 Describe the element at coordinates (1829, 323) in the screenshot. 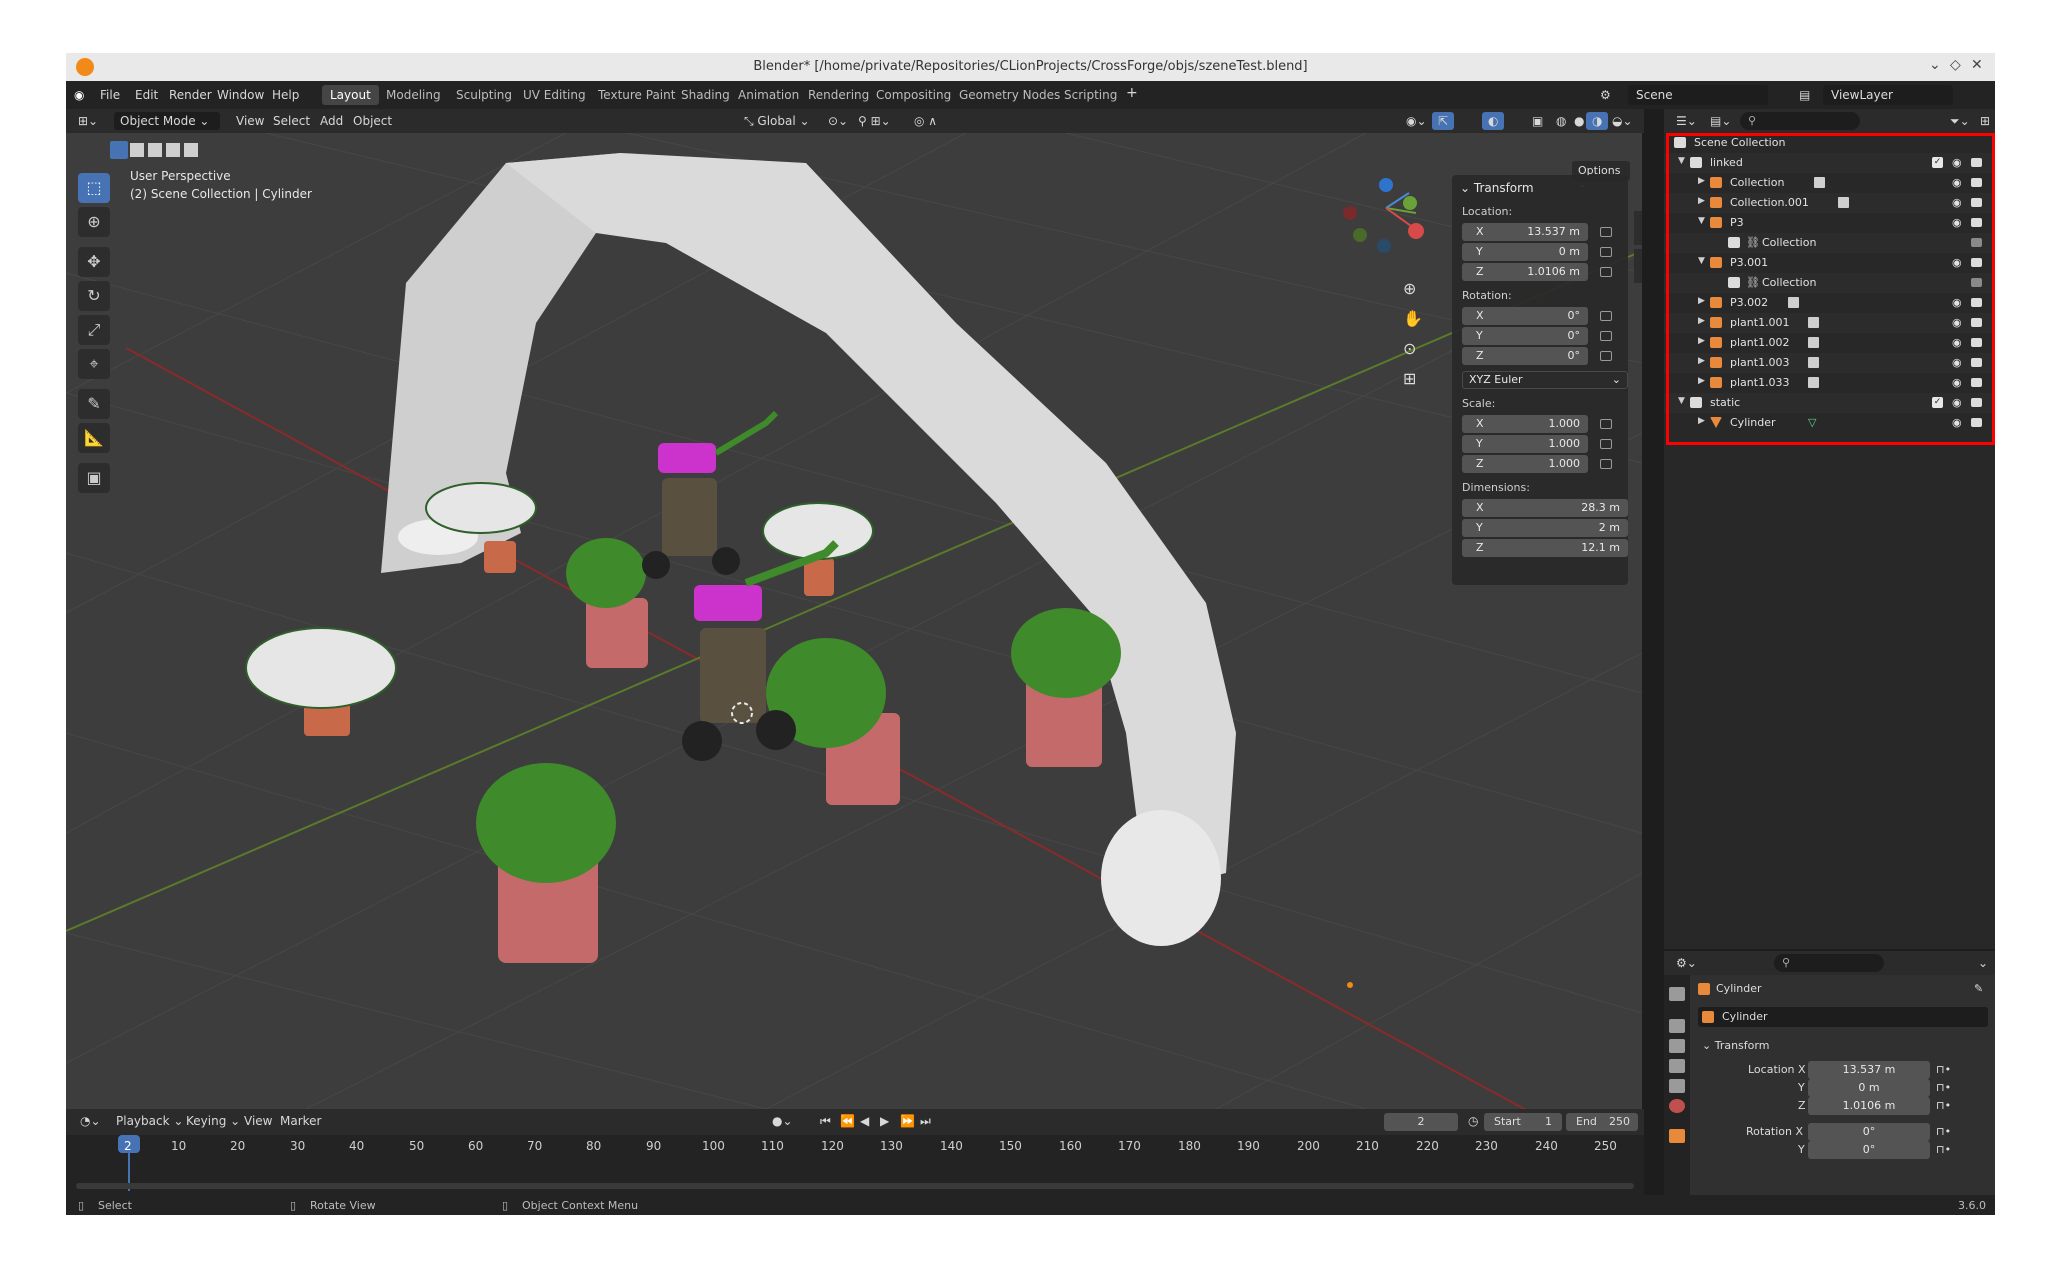

I see `outliner-row-plant1-001: ▶ plant1.001 ◉` at that location.